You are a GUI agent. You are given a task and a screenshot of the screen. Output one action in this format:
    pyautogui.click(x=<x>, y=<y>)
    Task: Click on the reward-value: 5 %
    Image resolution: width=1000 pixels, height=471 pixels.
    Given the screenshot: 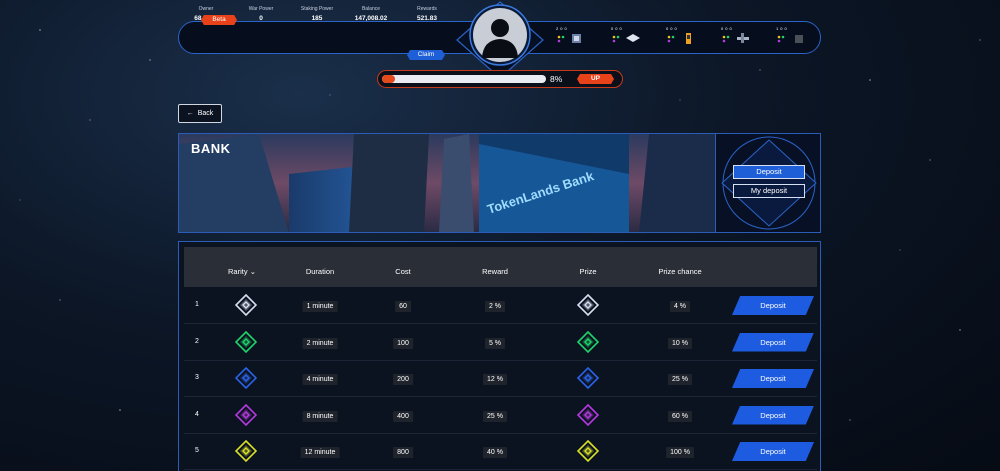 What is the action you would take?
    pyautogui.click(x=495, y=343)
    